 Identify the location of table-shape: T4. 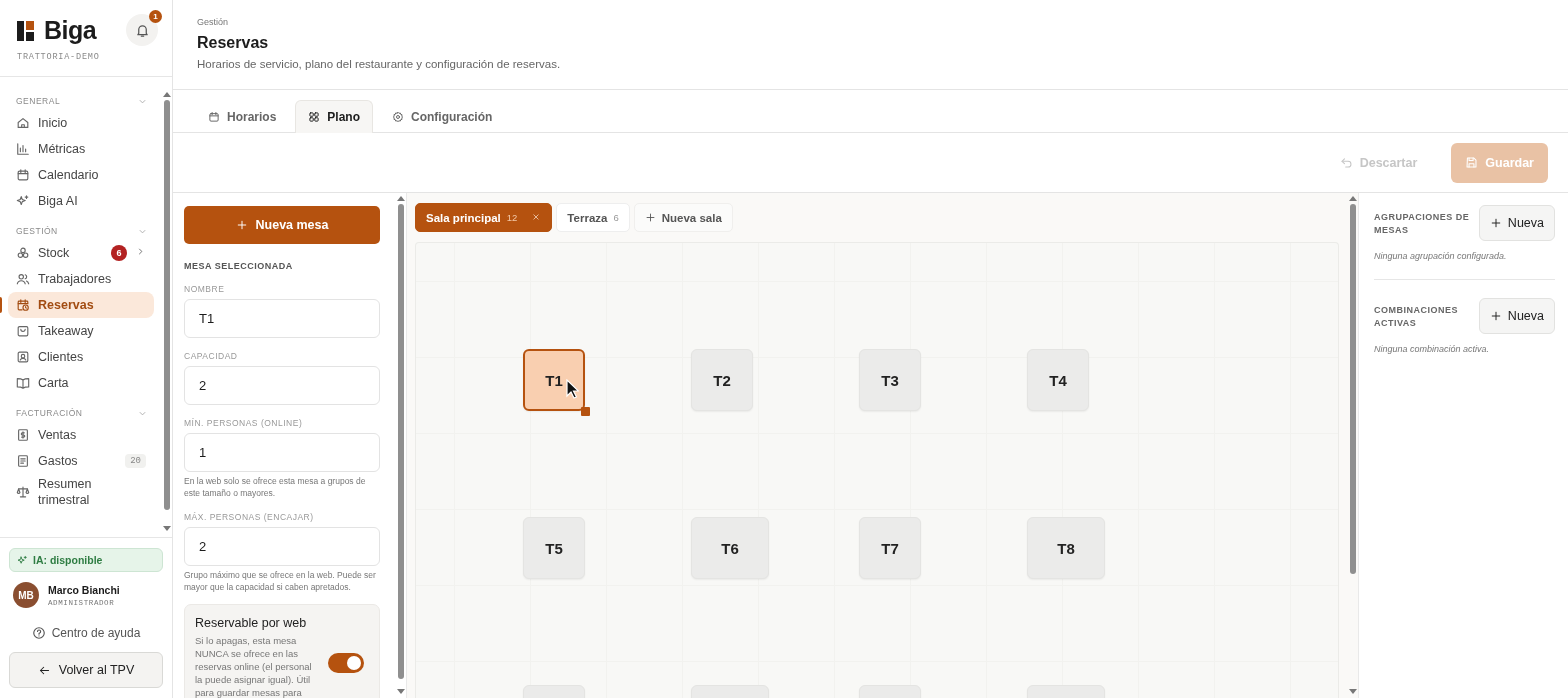
(1058, 380).